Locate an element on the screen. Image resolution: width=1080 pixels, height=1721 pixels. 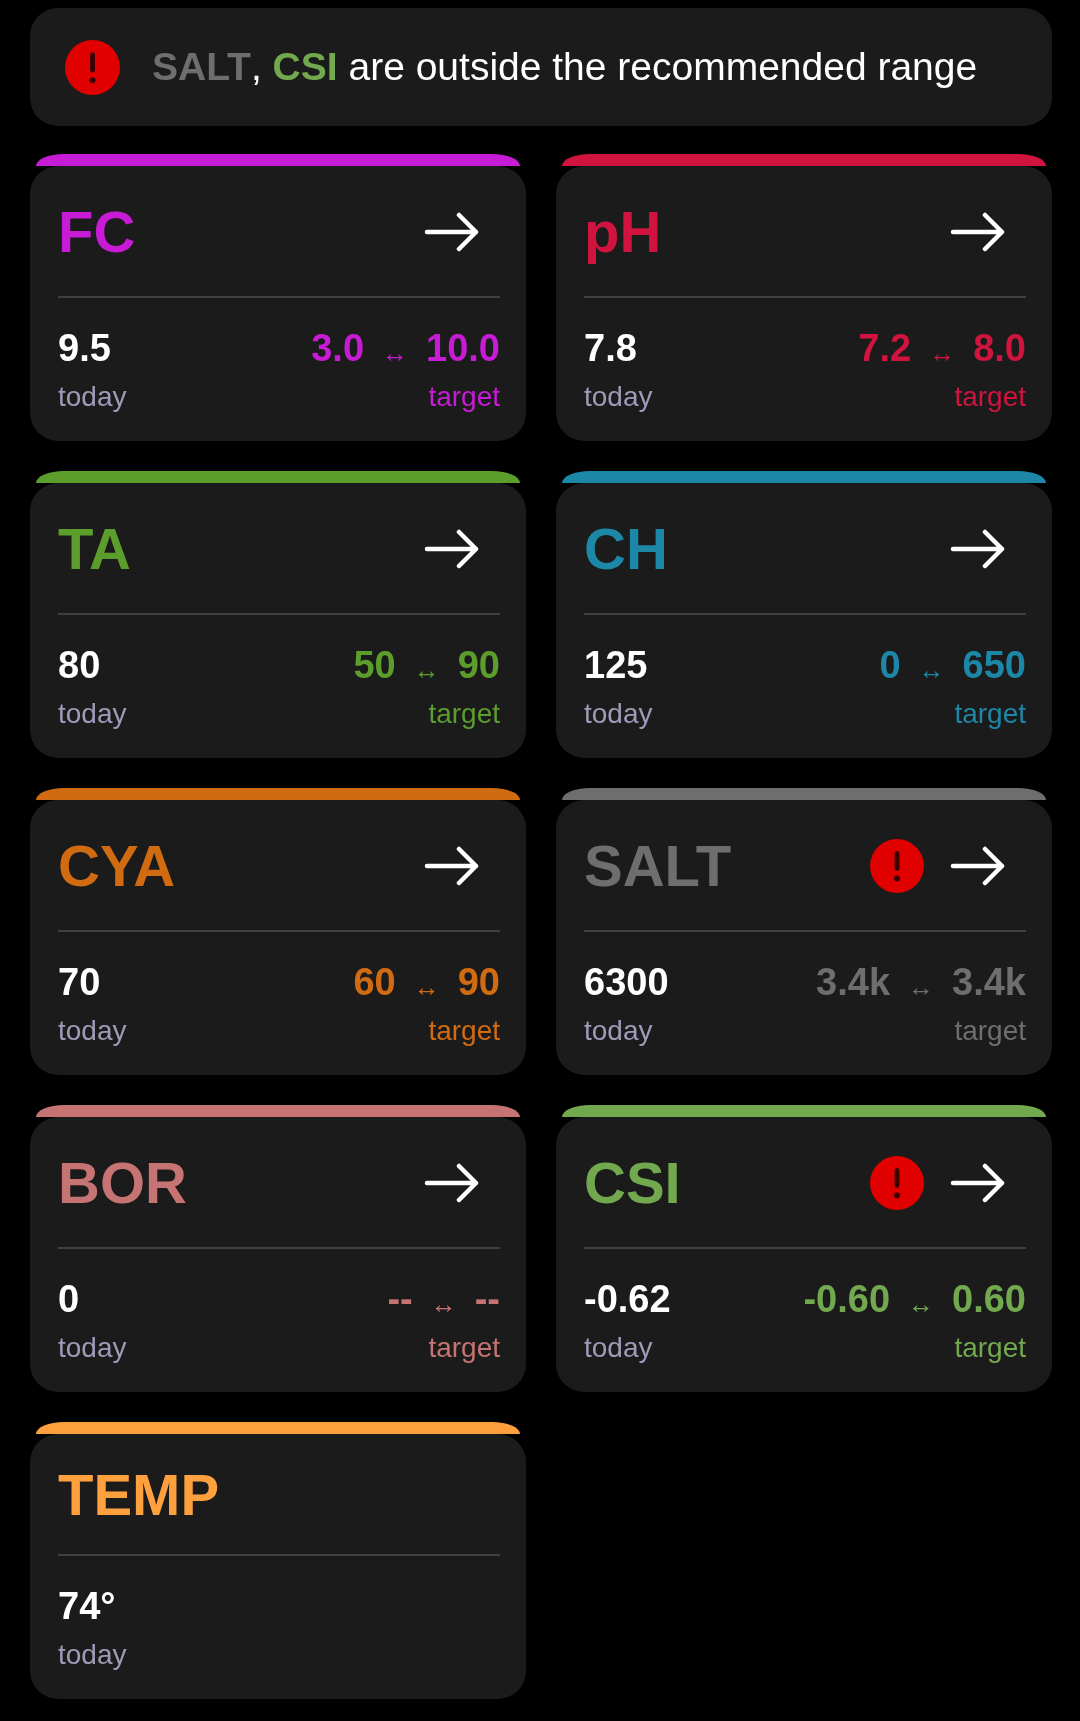
today-value: 80 is located at coordinates (79, 665).